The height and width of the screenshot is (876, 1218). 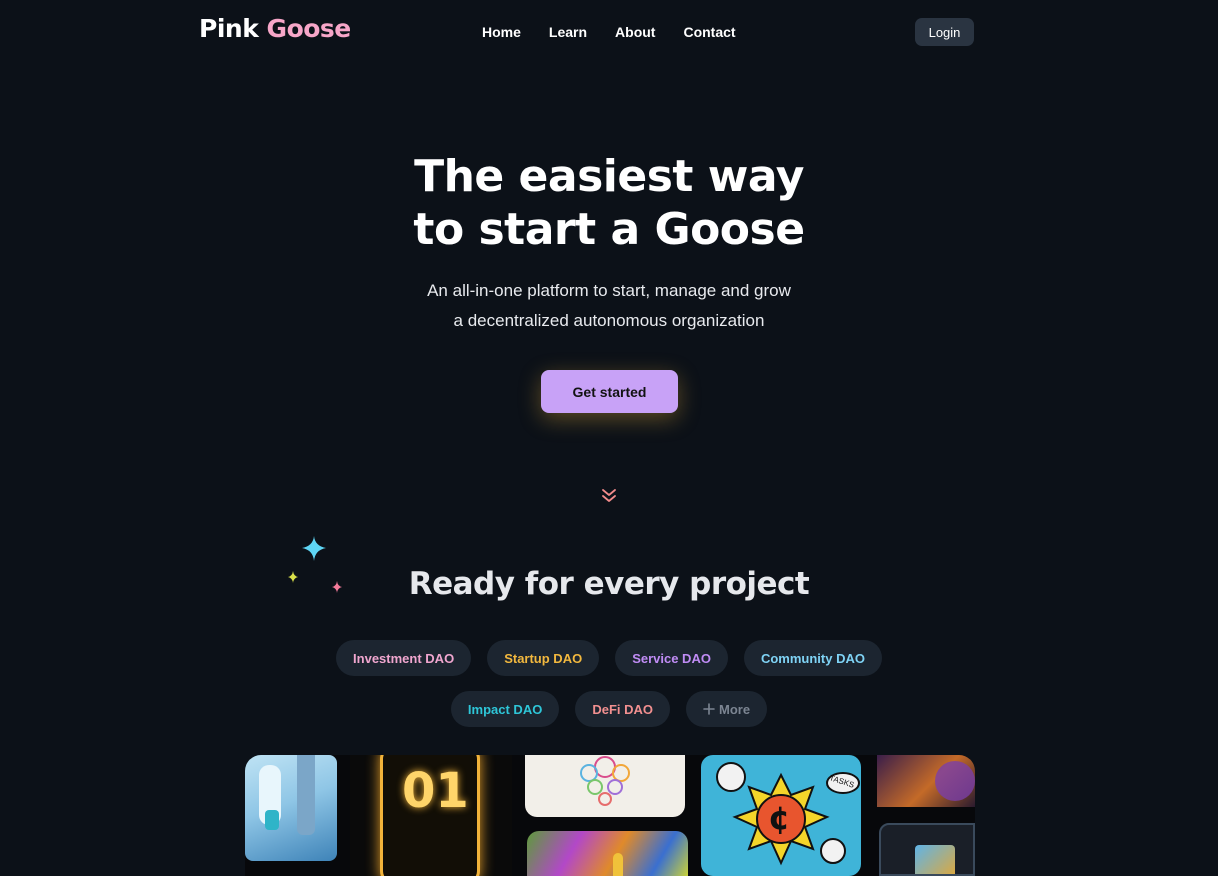 I want to click on tag-label: Startup DAO, so click(x=543, y=658).